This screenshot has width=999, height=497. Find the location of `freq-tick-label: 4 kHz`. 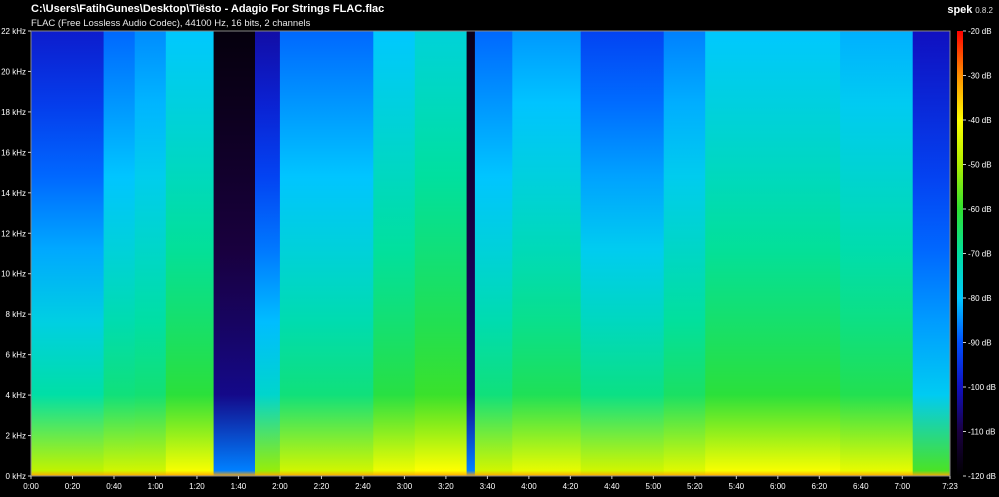

freq-tick-label: 4 kHz is located at coordinates (16, 395).